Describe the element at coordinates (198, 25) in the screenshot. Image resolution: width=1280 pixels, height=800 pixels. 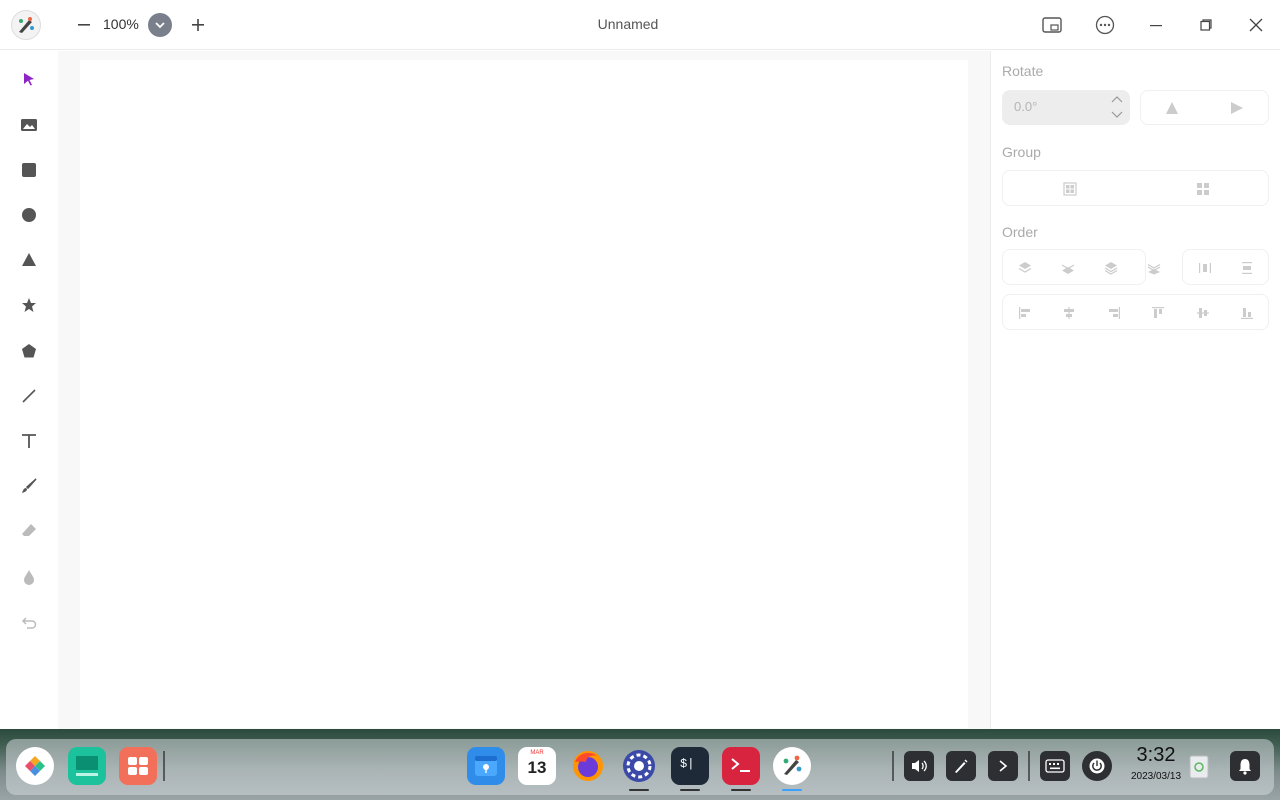
I see `zoom-in-button` at that location.